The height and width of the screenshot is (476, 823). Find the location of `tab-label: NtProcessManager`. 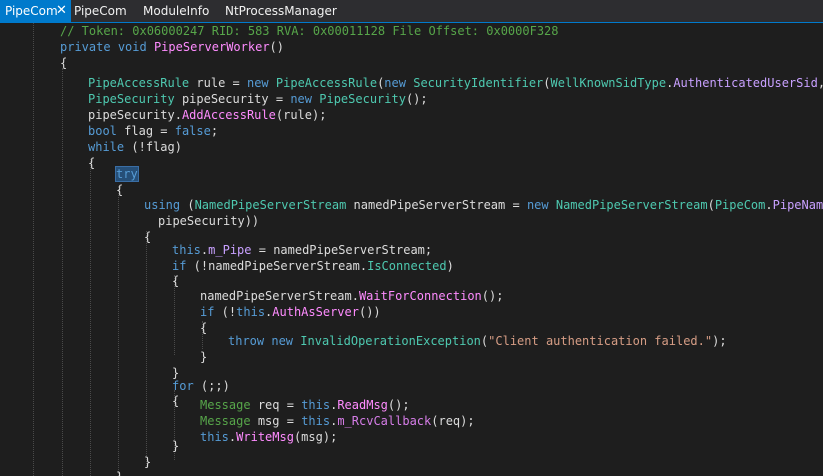

tab-label: NtProcessManager is located at coordinates (281, 11).